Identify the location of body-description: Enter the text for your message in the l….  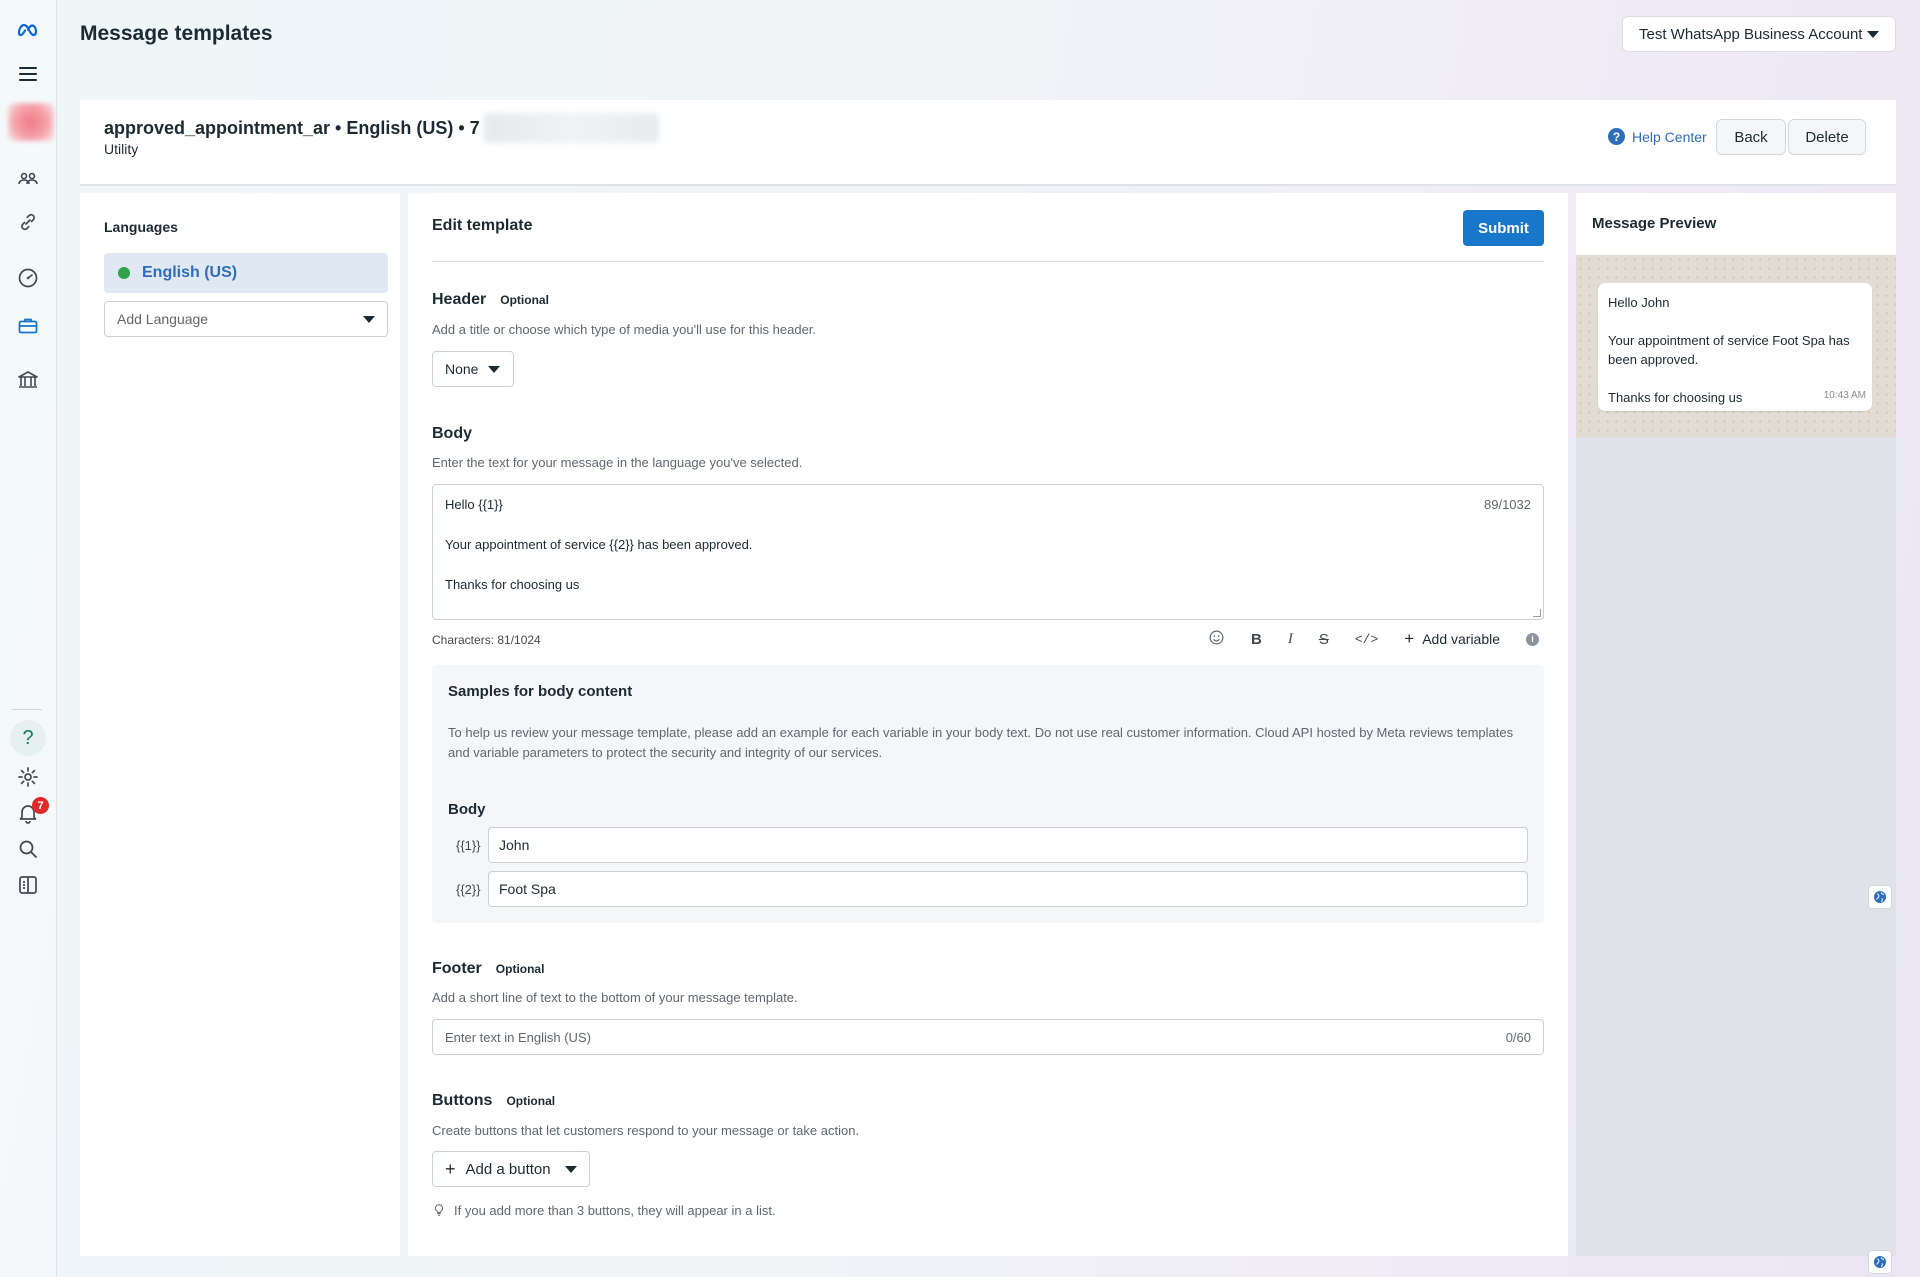
(617, 462).